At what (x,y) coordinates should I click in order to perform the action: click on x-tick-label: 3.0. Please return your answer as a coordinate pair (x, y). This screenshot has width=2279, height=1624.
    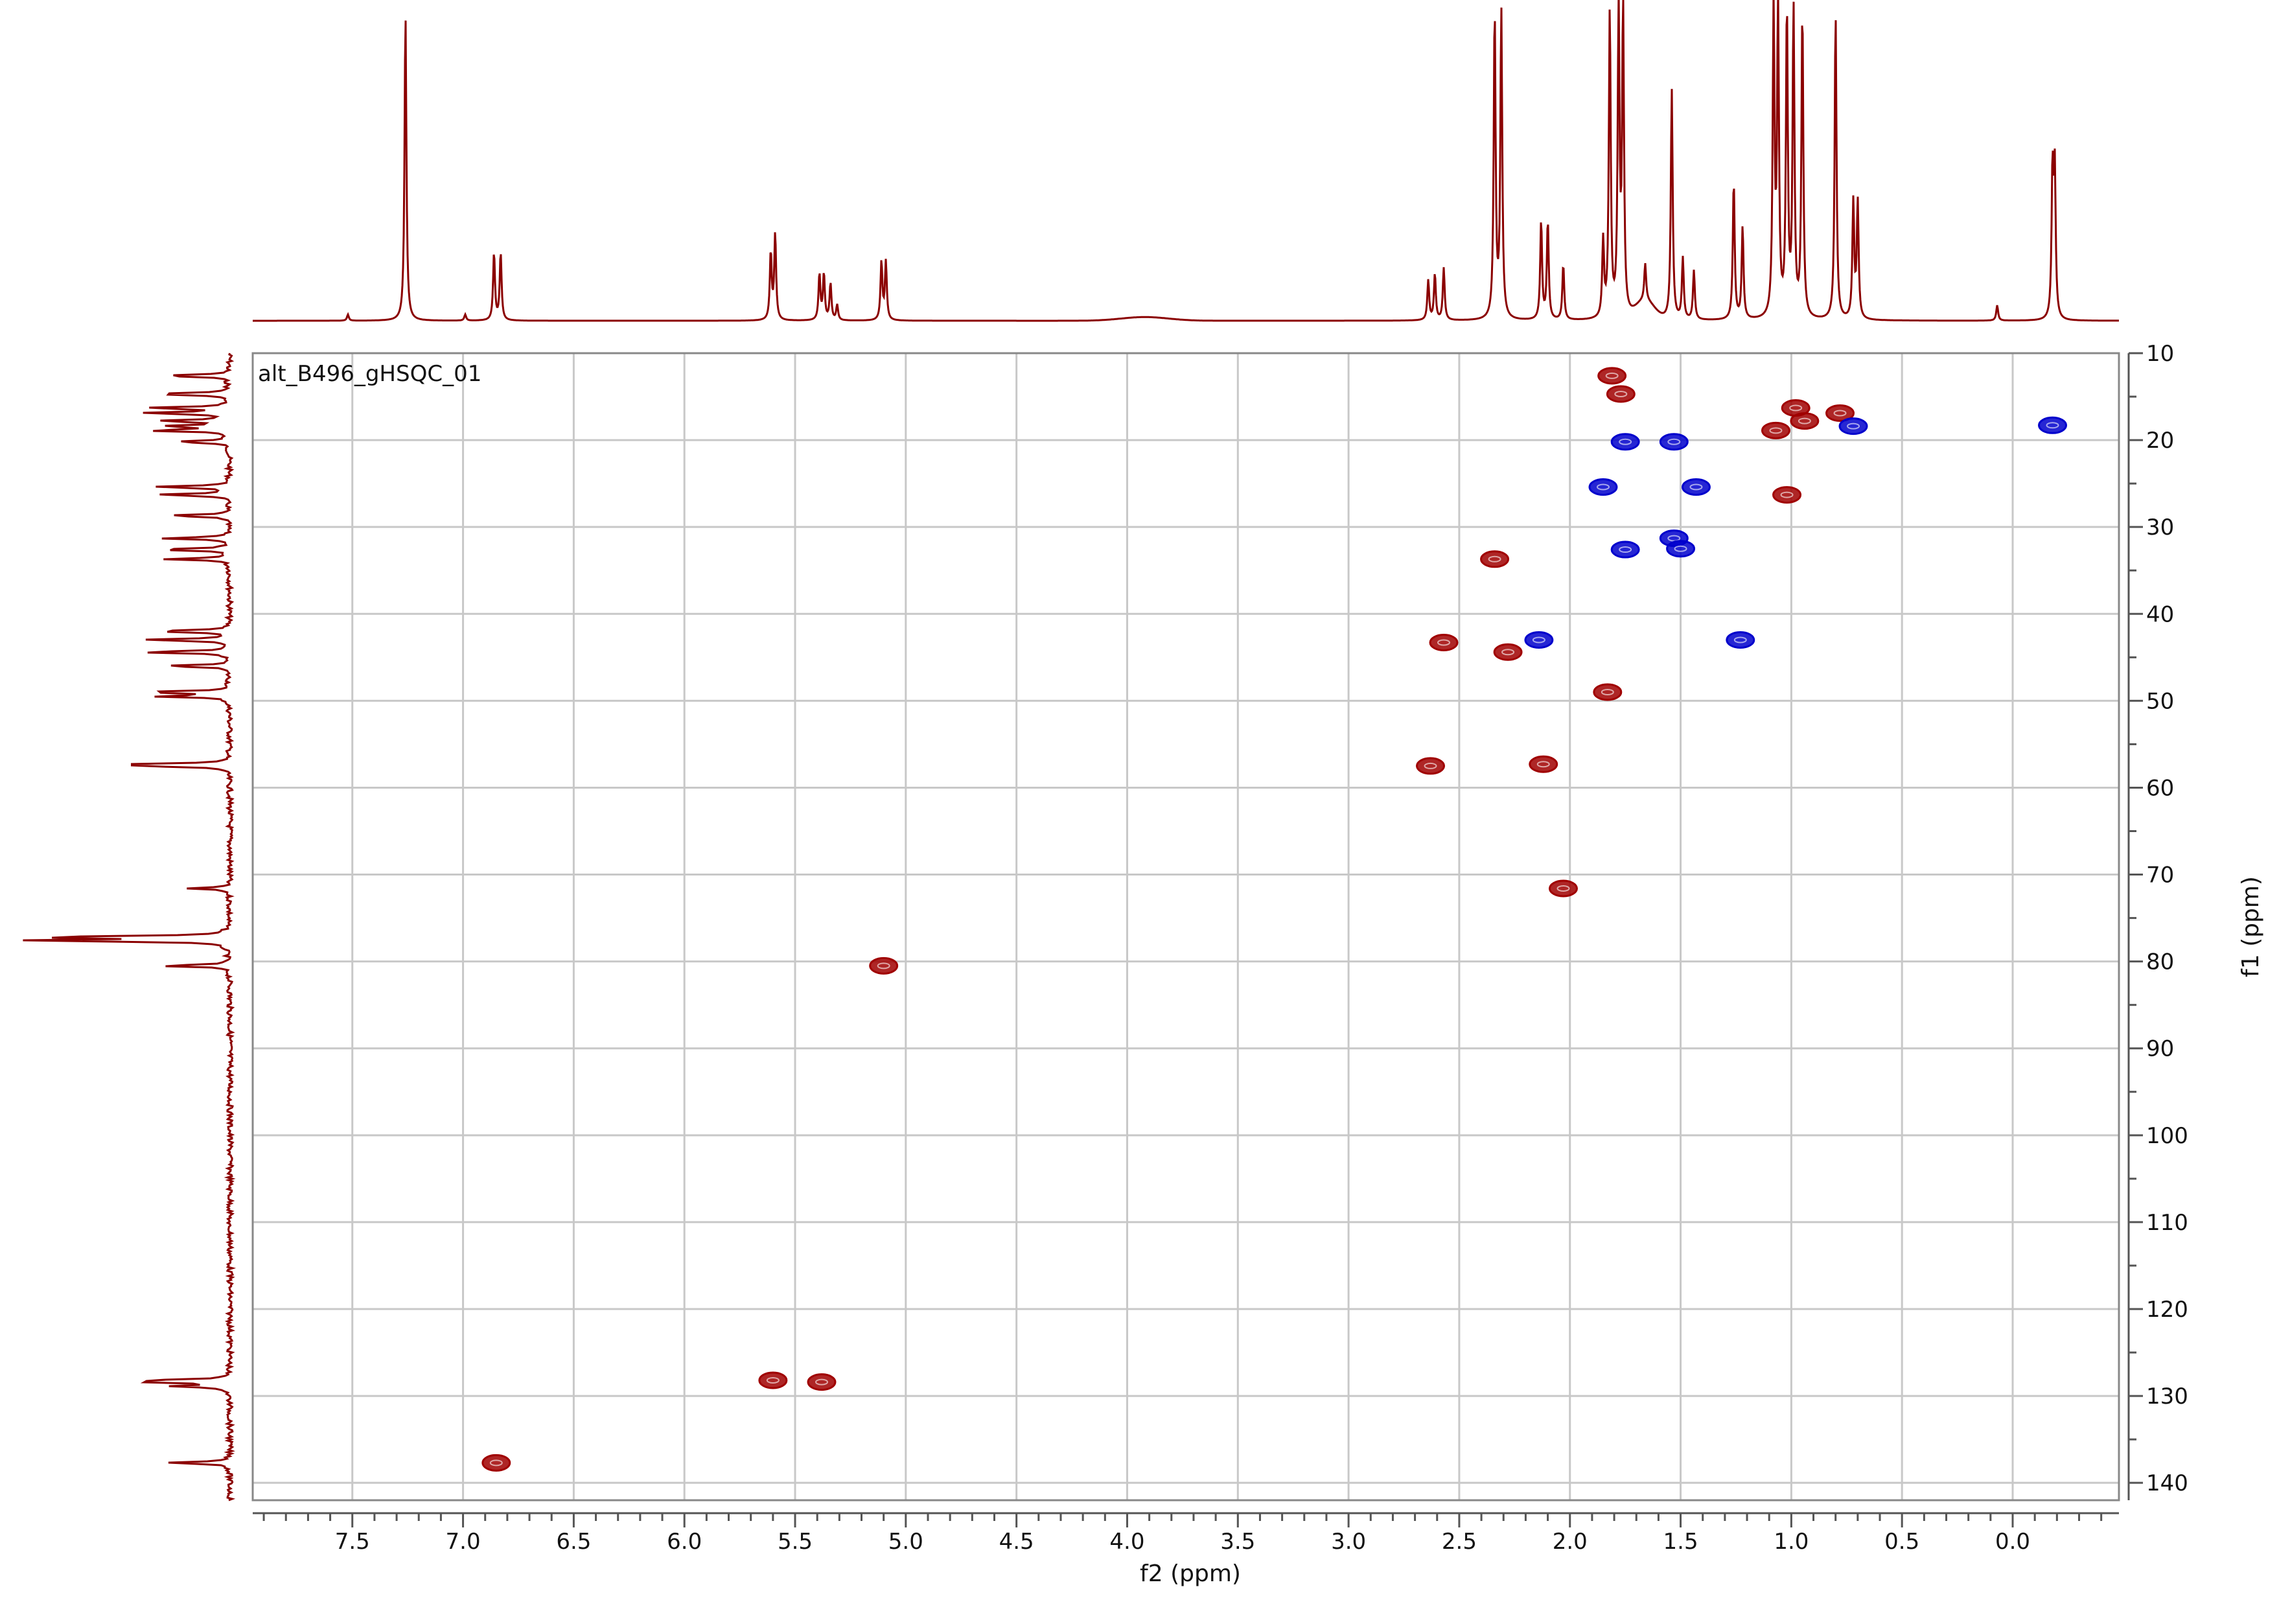
    Looking at the image, I should click on (1348, 1542).